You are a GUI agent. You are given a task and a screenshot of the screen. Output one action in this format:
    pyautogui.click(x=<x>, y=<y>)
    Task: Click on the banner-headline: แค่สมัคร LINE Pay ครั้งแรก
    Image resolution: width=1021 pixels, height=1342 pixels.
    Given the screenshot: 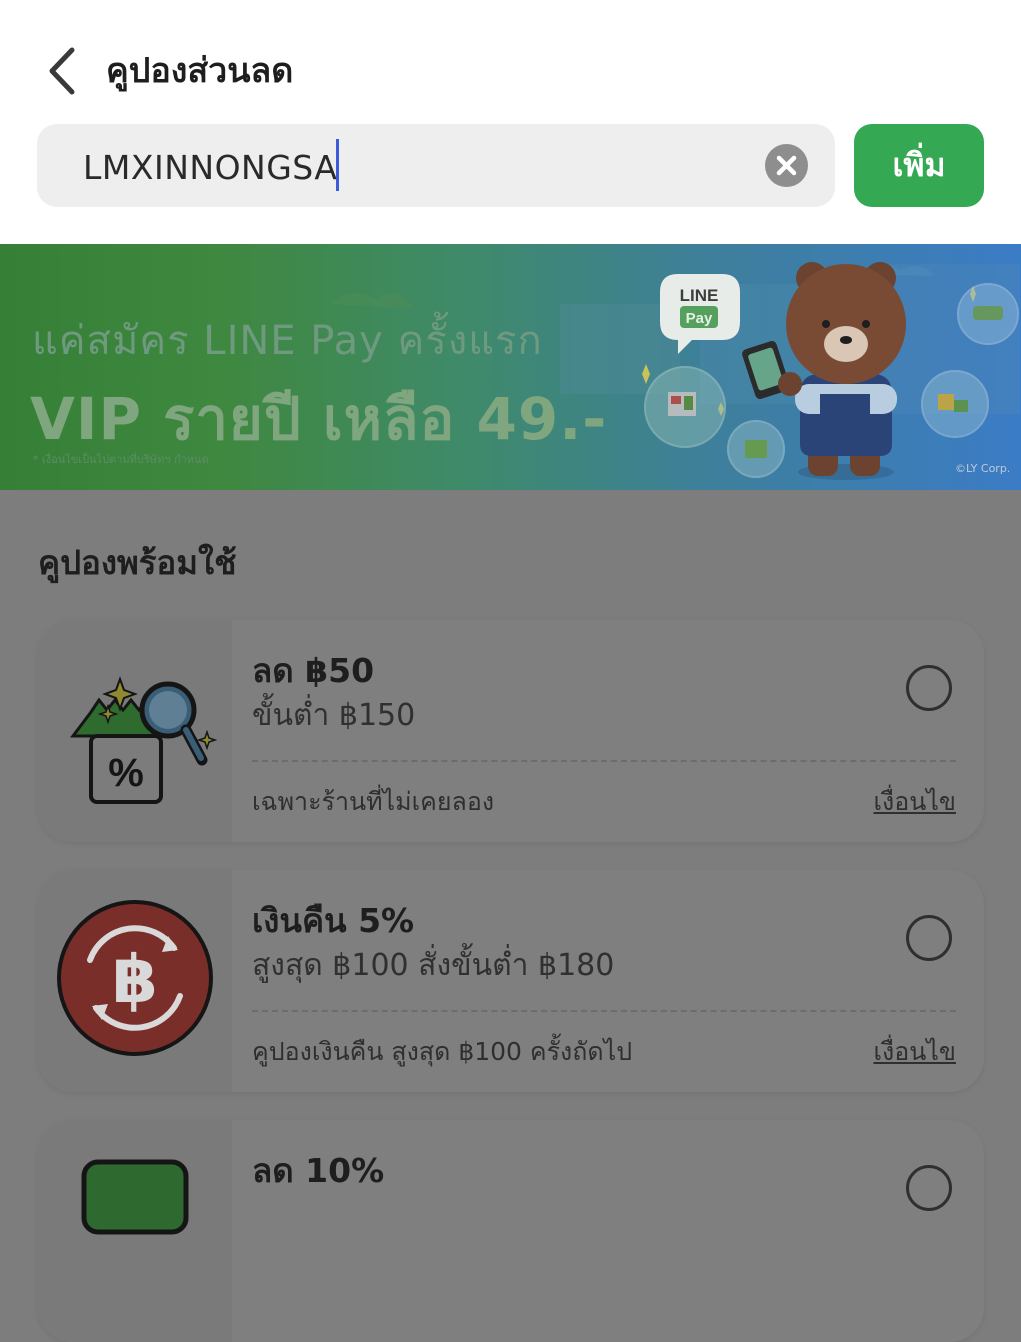 What is the action you would take?
    pyautogui.click(x=287, y=341)
    